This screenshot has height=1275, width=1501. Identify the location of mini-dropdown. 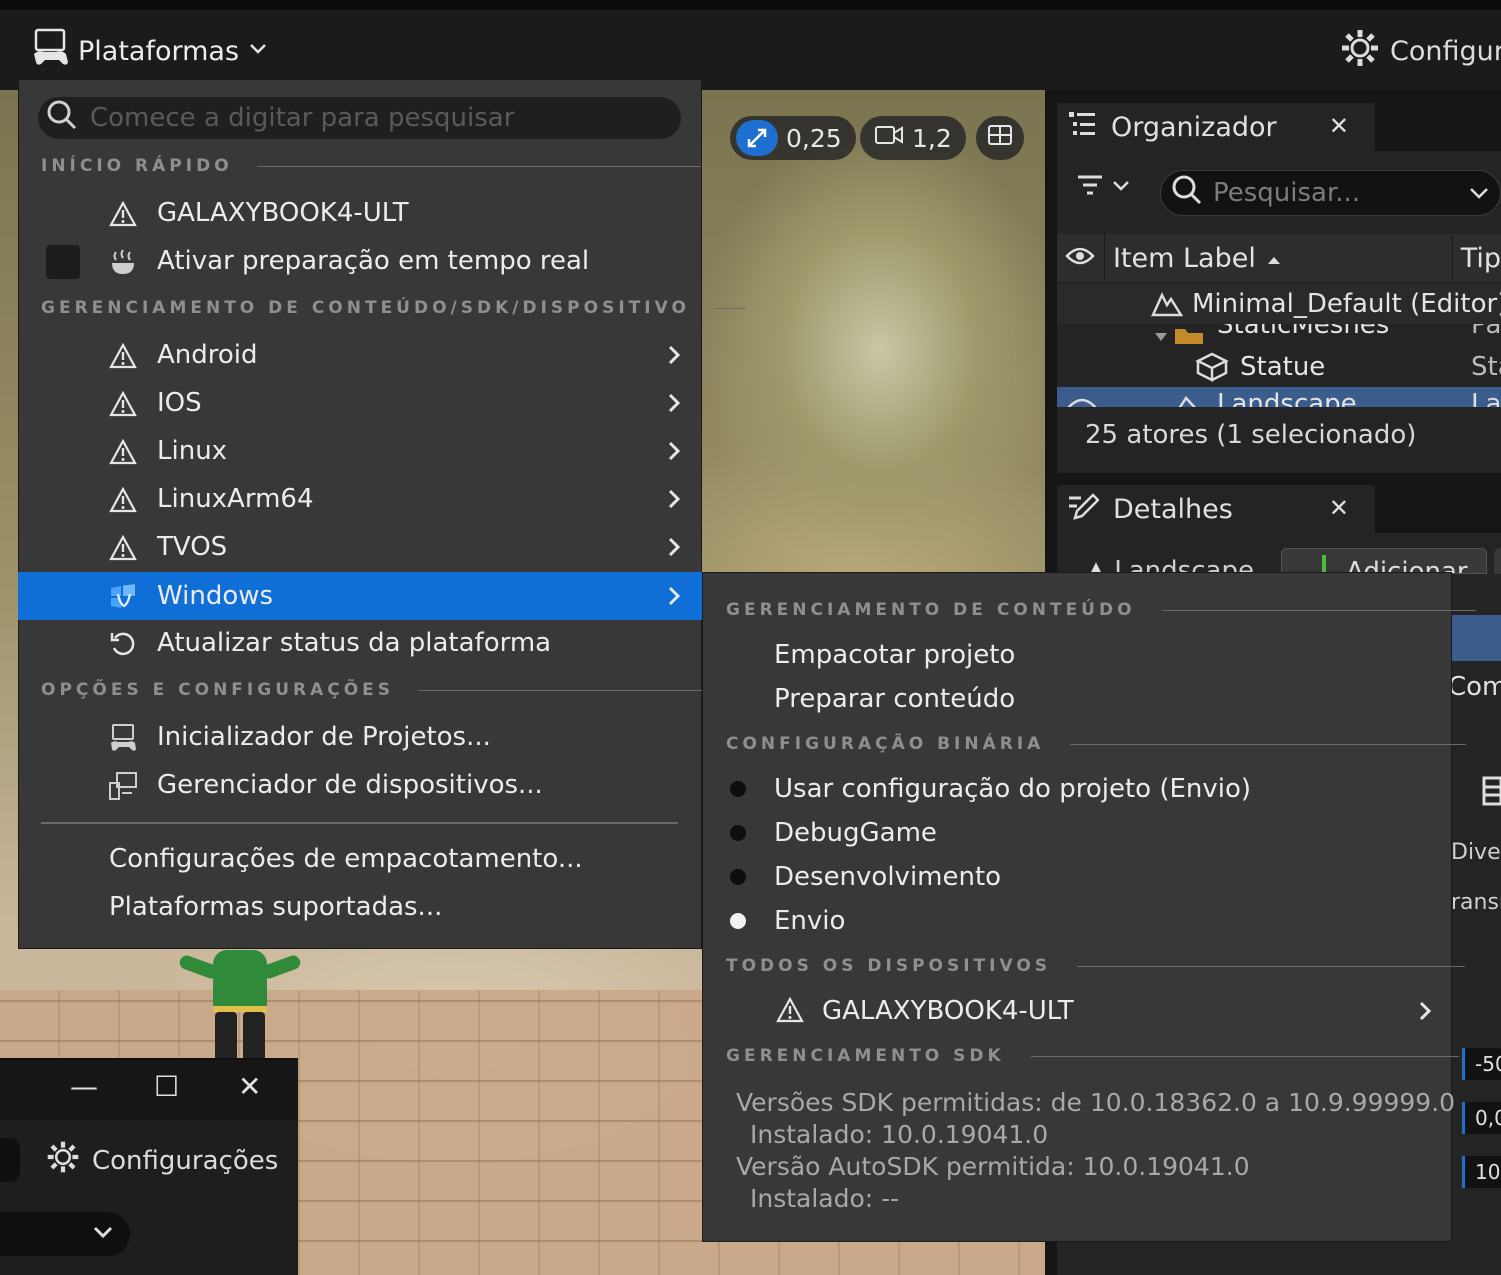
(65, 1234).